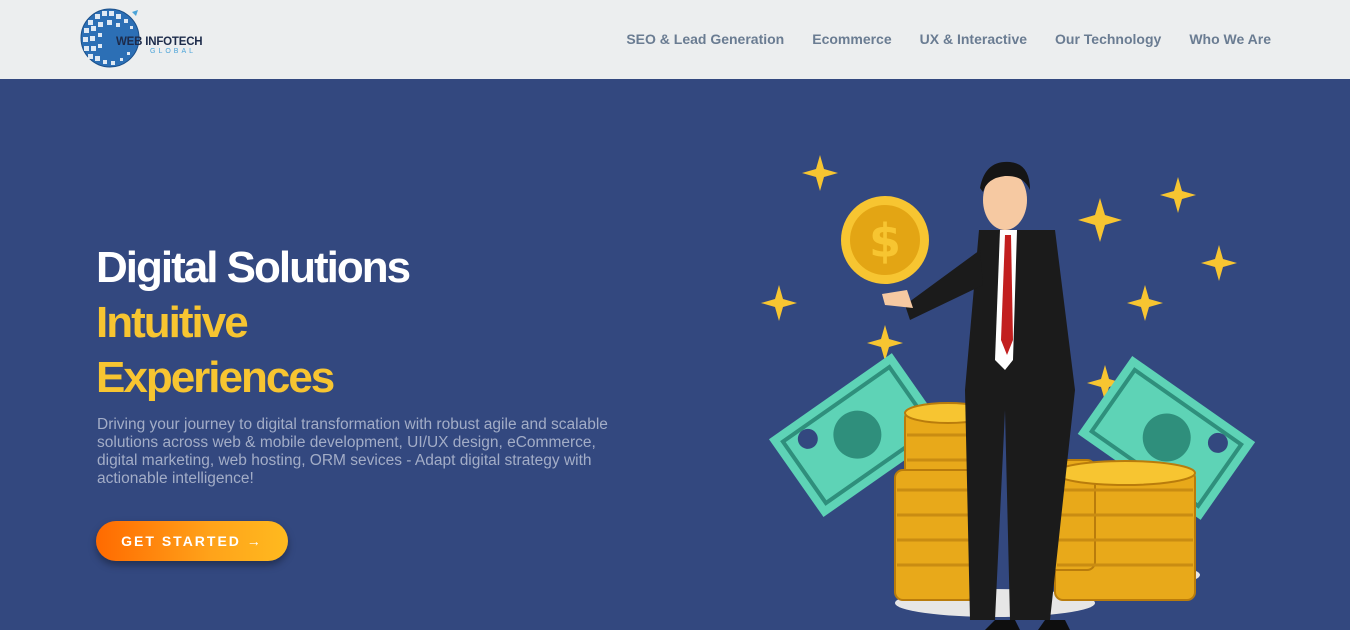 The width and height of the screenshot is (1350, 630). What do you see at coordinates (973, 39) in the screenshot?
I see `nav-item-ux-interactive: UX & Interactive` at bounding box center [973, 39].